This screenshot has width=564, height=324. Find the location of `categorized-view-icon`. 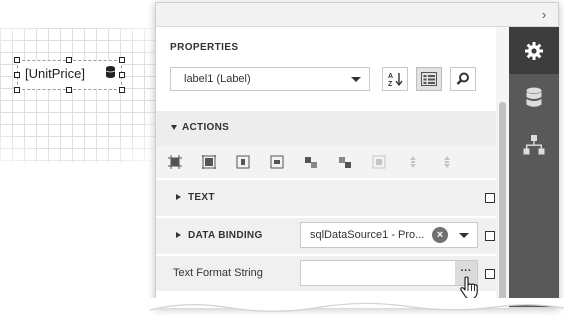

categorized-view-icon is located at coordinates (429, 79).